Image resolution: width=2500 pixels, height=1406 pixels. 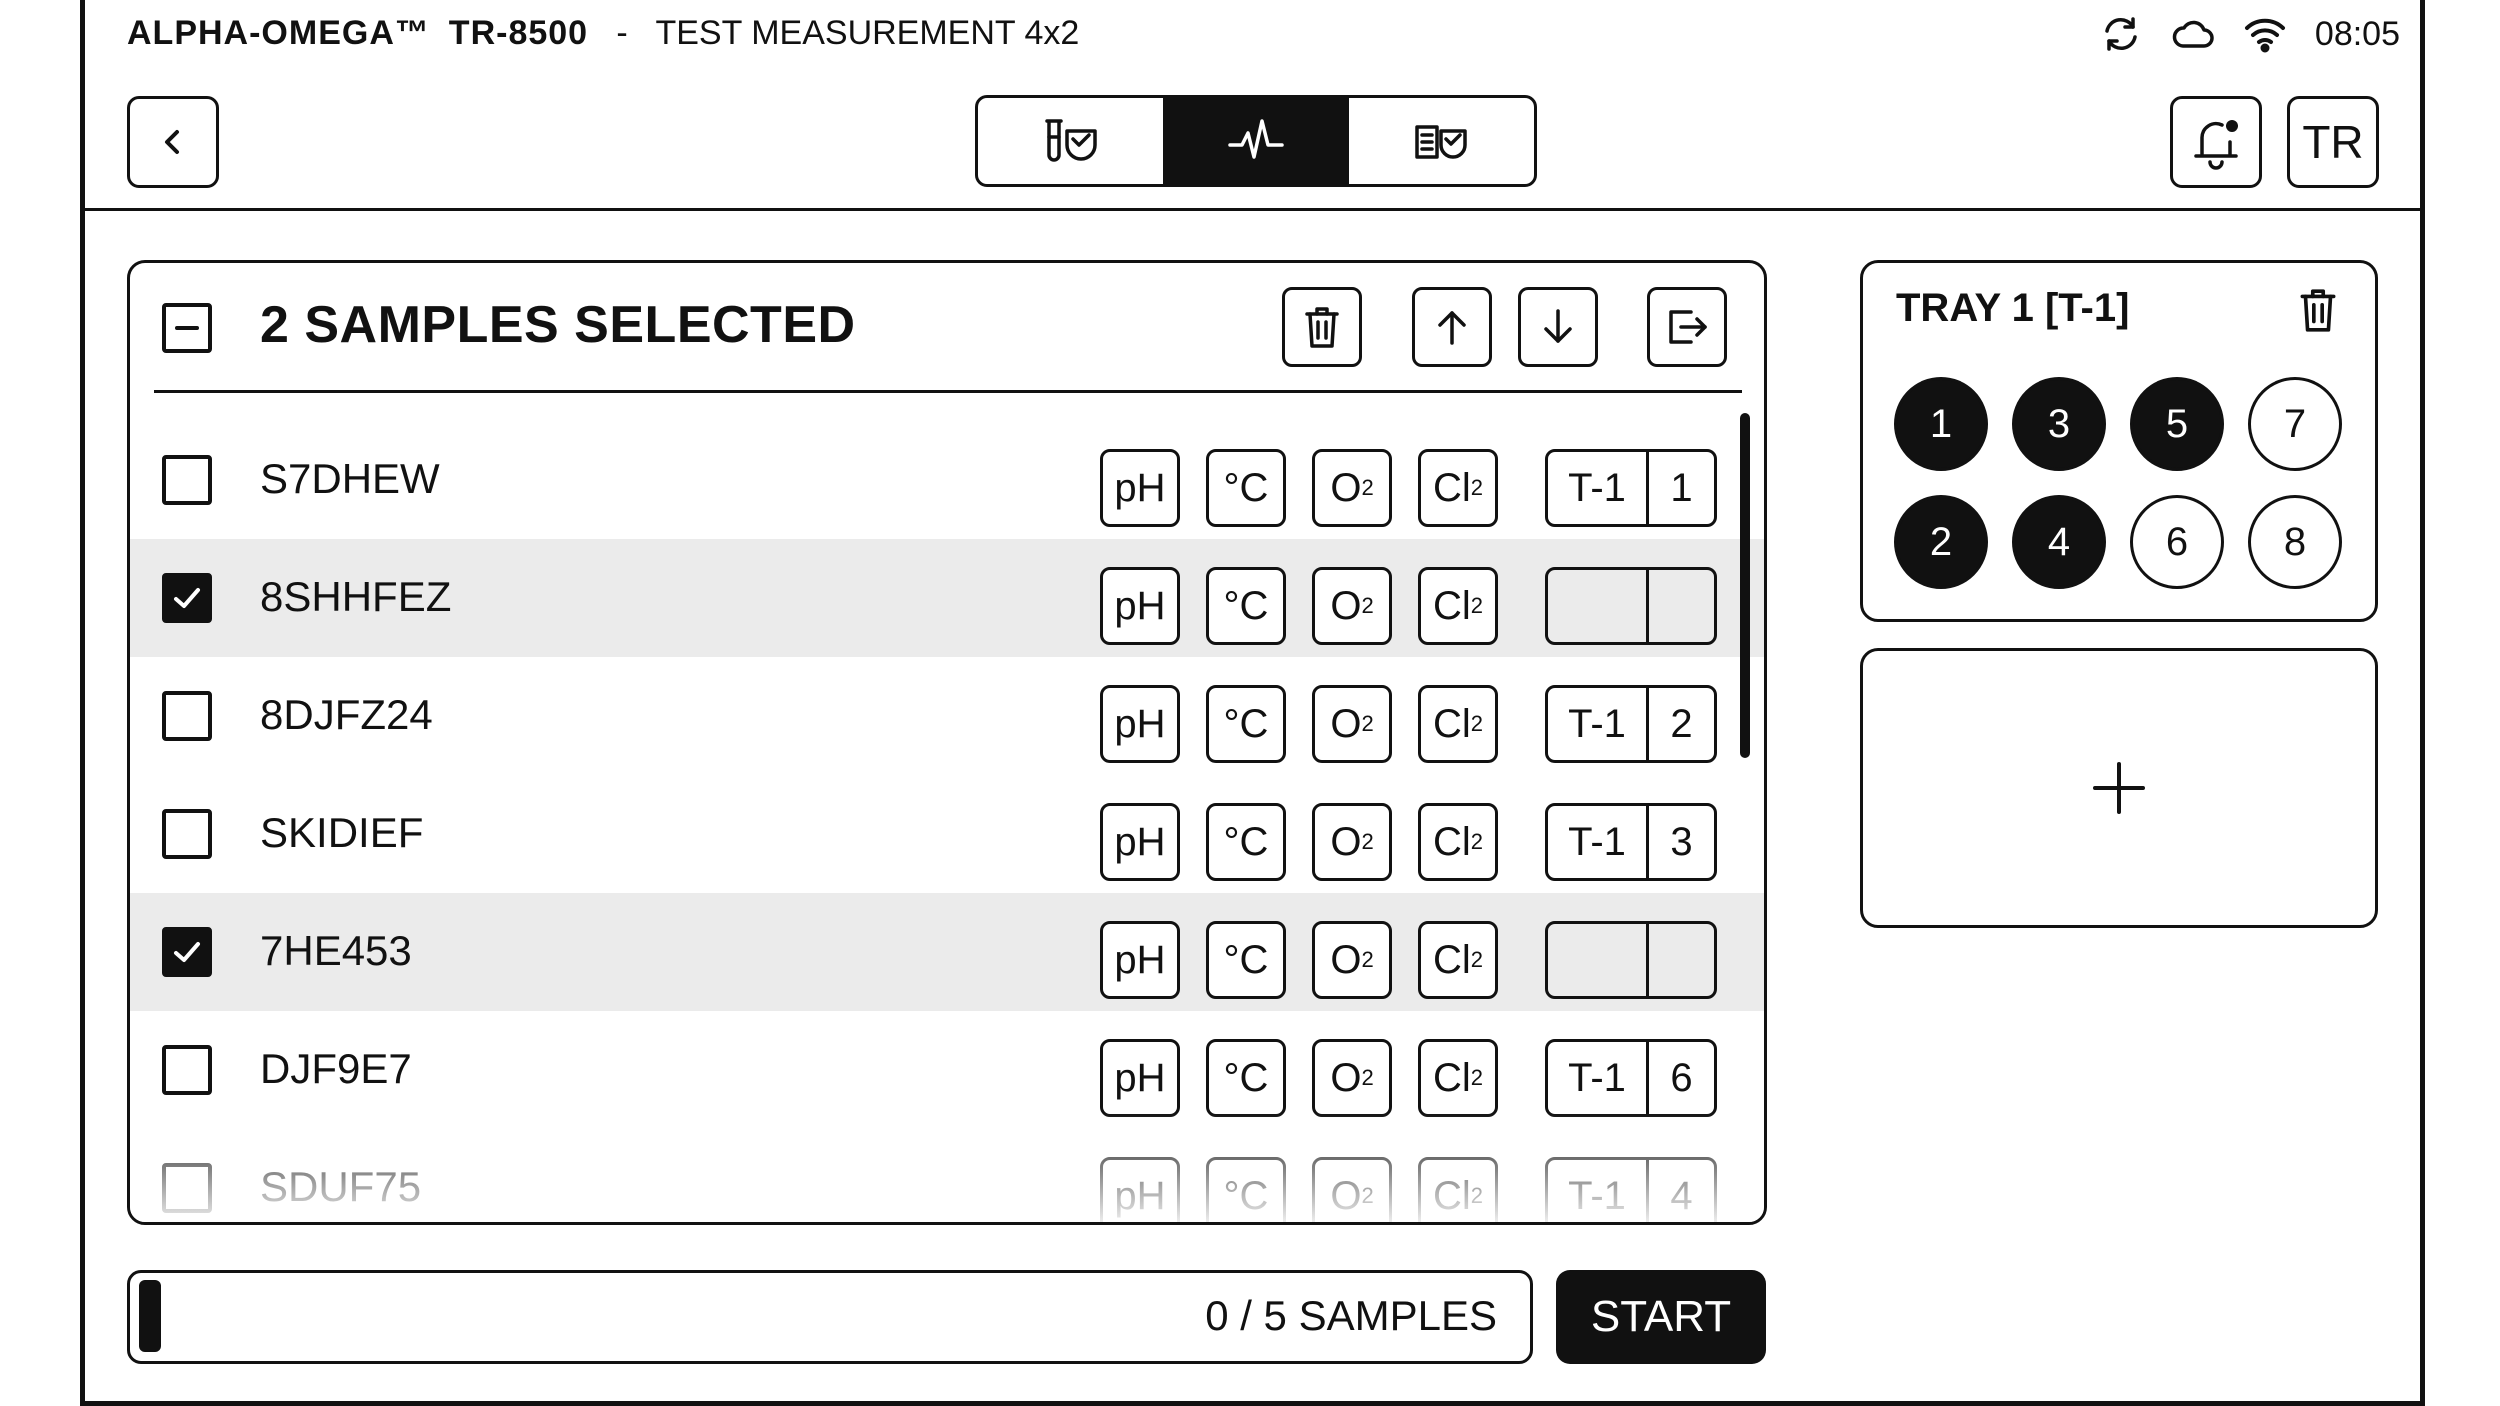 What do you see at coordinates (1070, 141) in the screenshot?
I see `tab-samples` at bounding box center [1070, 141].